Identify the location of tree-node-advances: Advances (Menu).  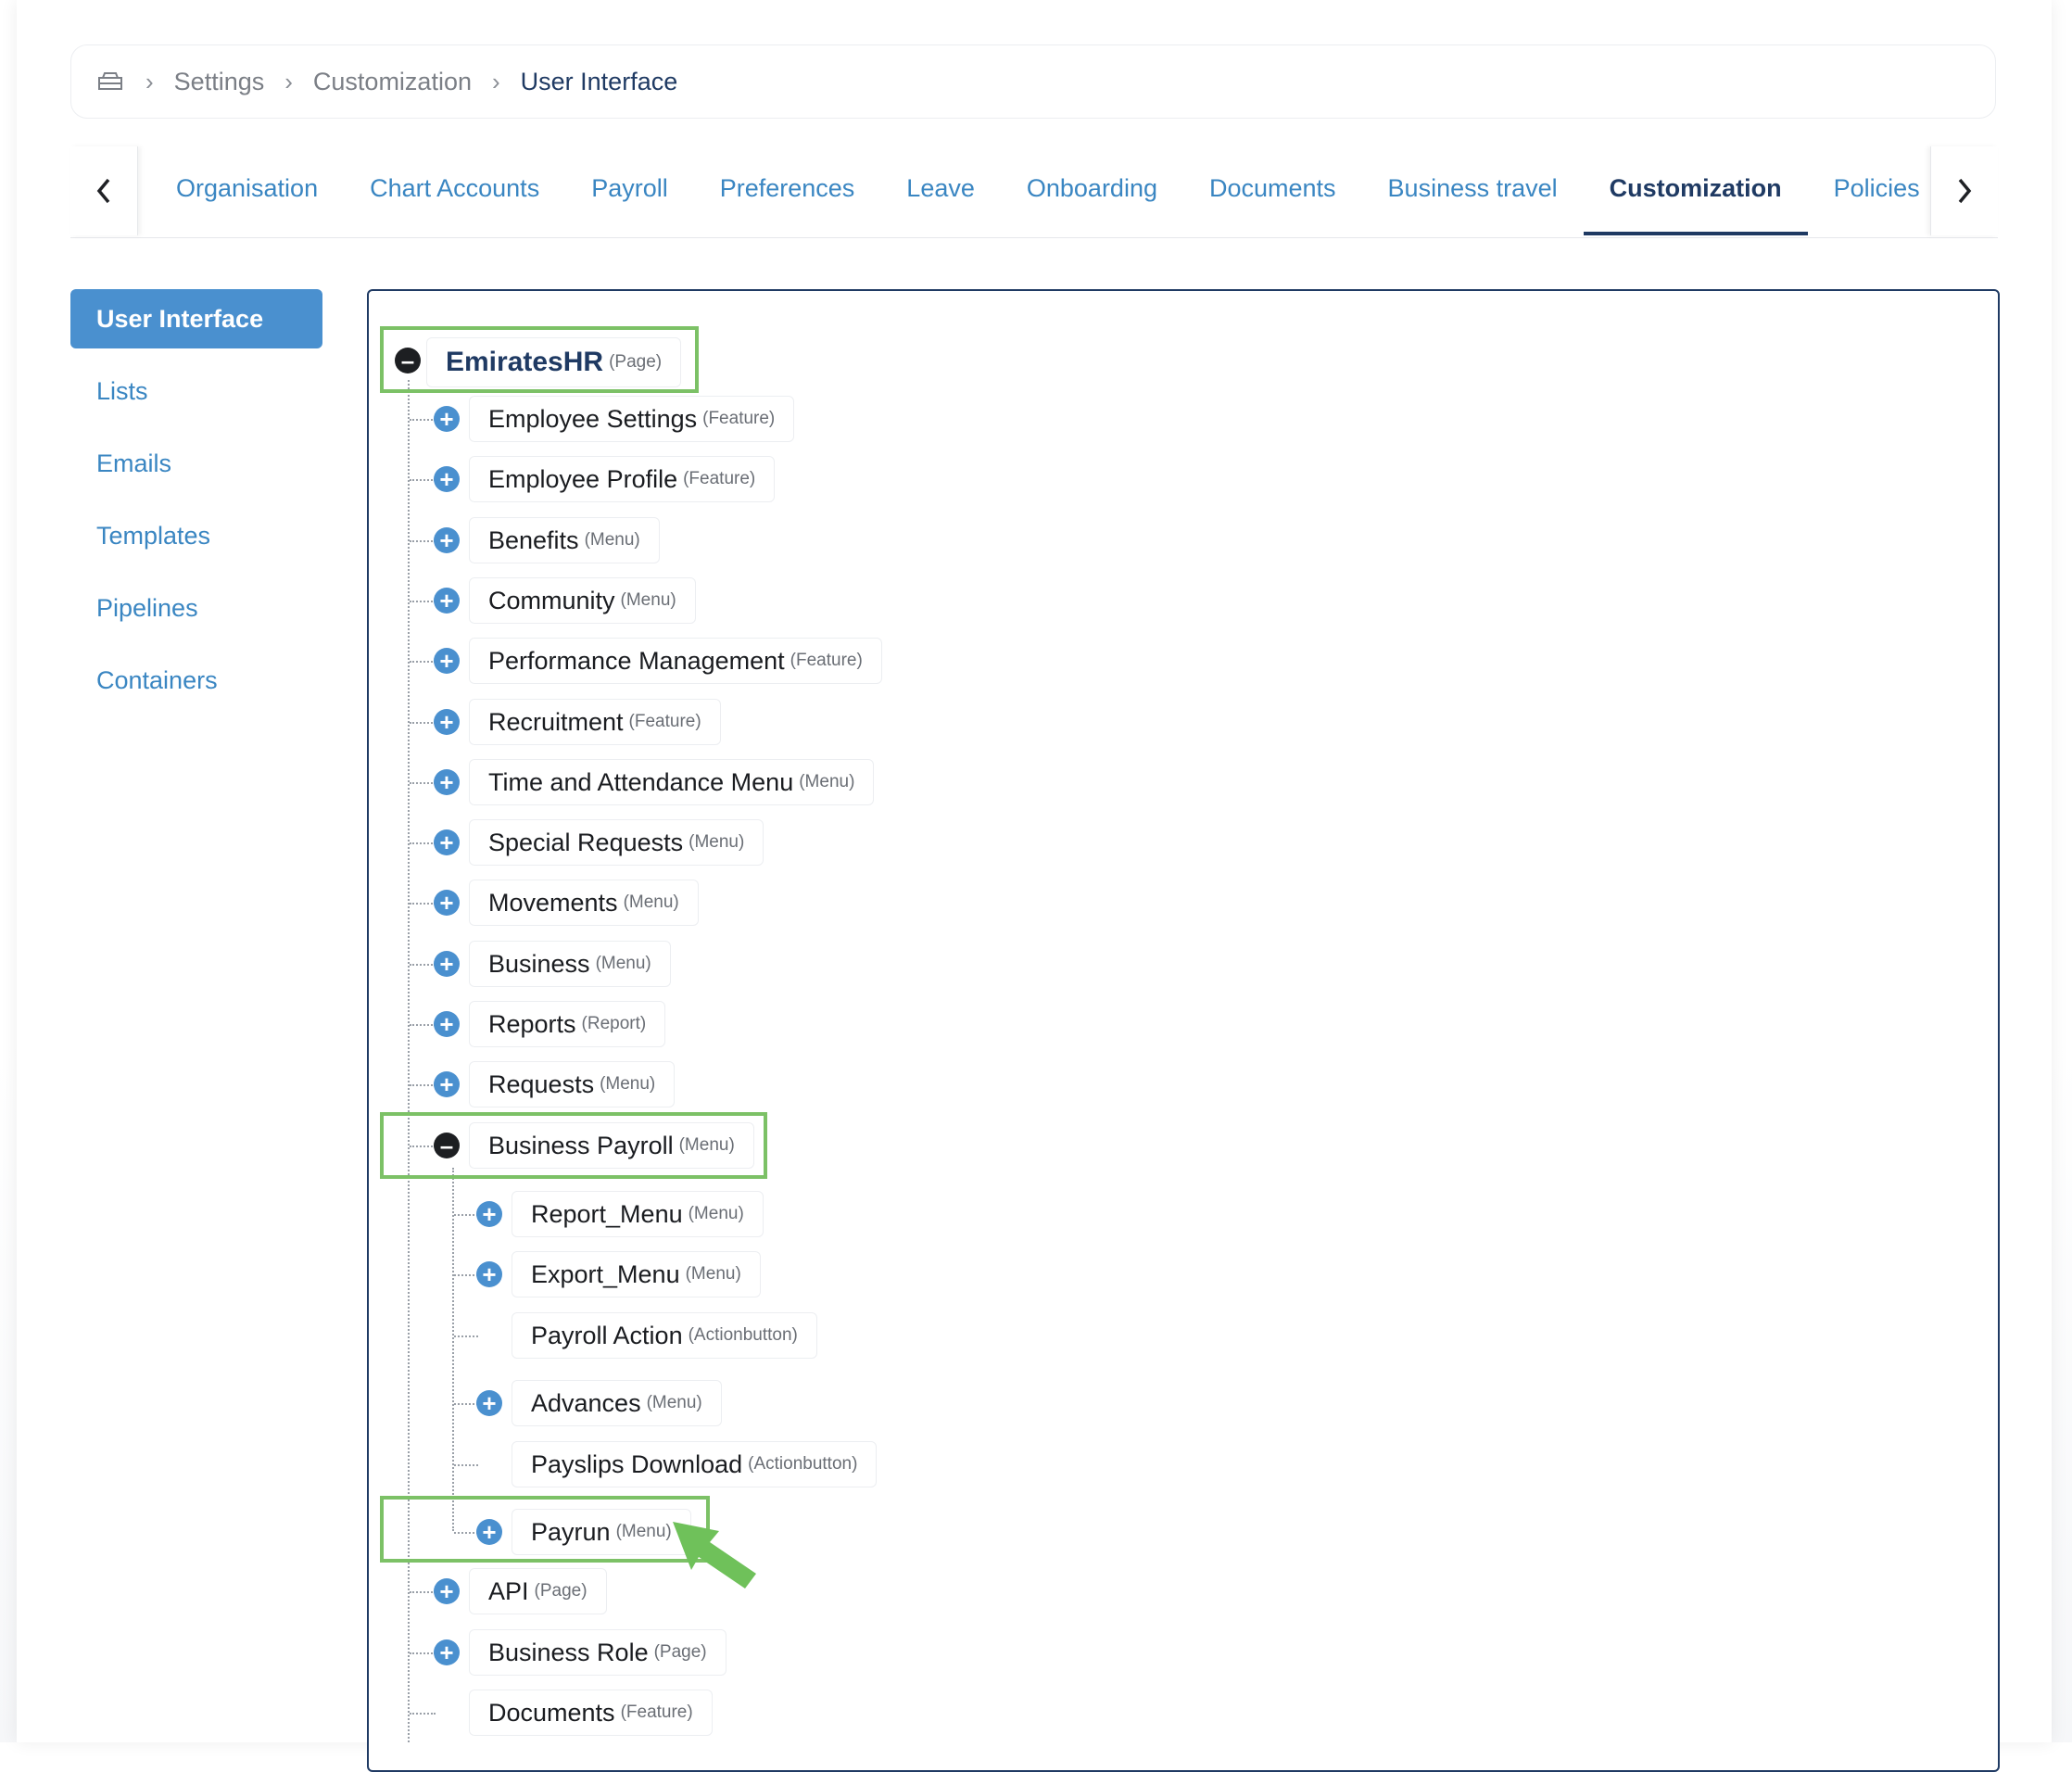
(617, 1403).